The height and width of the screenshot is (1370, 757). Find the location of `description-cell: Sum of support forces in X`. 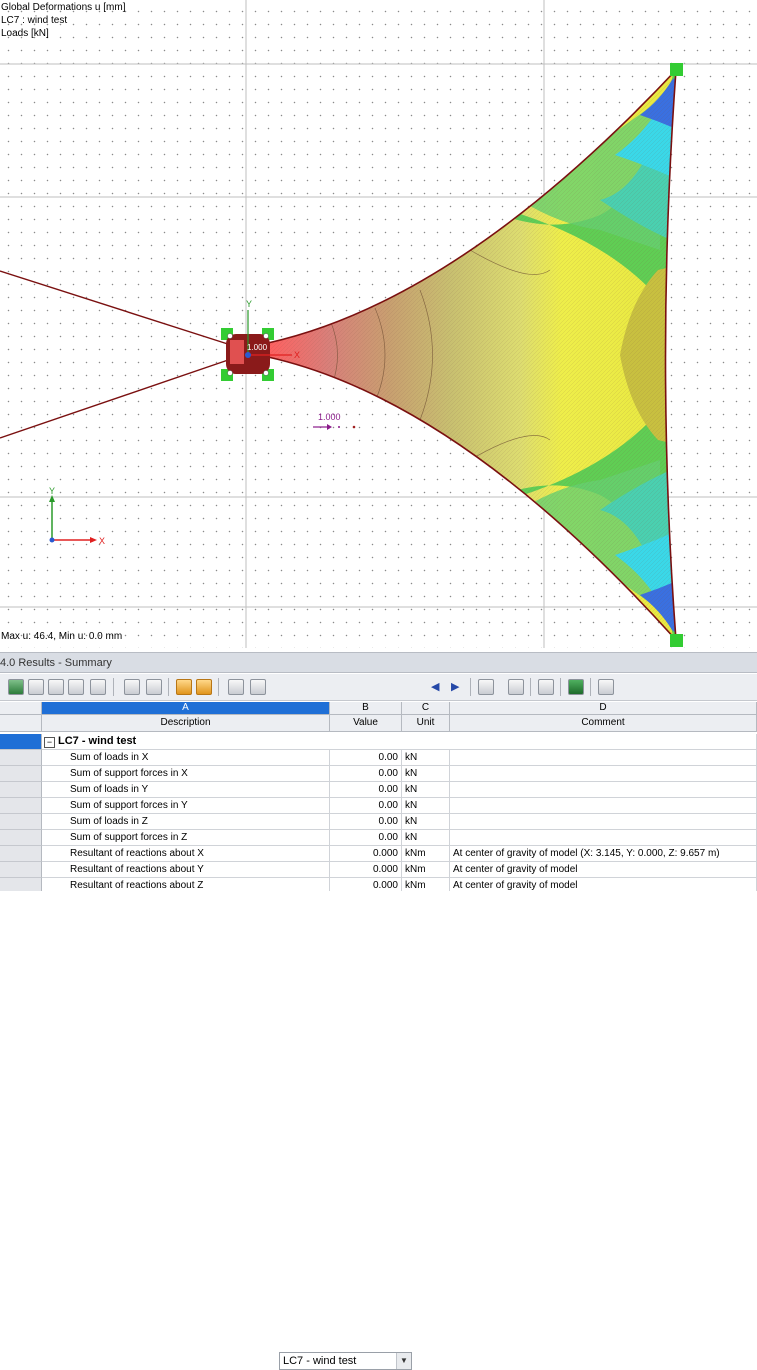

description-cell: Sum of support forces in X is located at coordinates (186, 774).